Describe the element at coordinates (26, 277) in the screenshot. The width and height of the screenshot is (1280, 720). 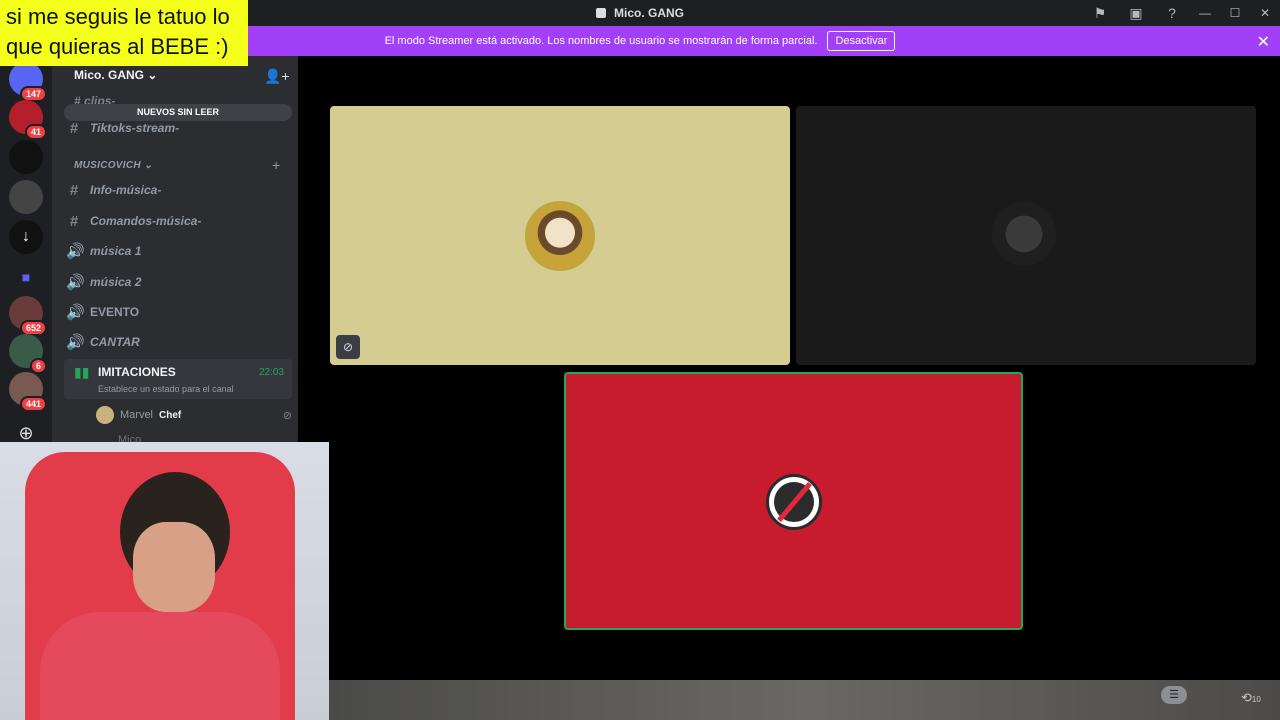
I see `folder-icon: ■` at that location.